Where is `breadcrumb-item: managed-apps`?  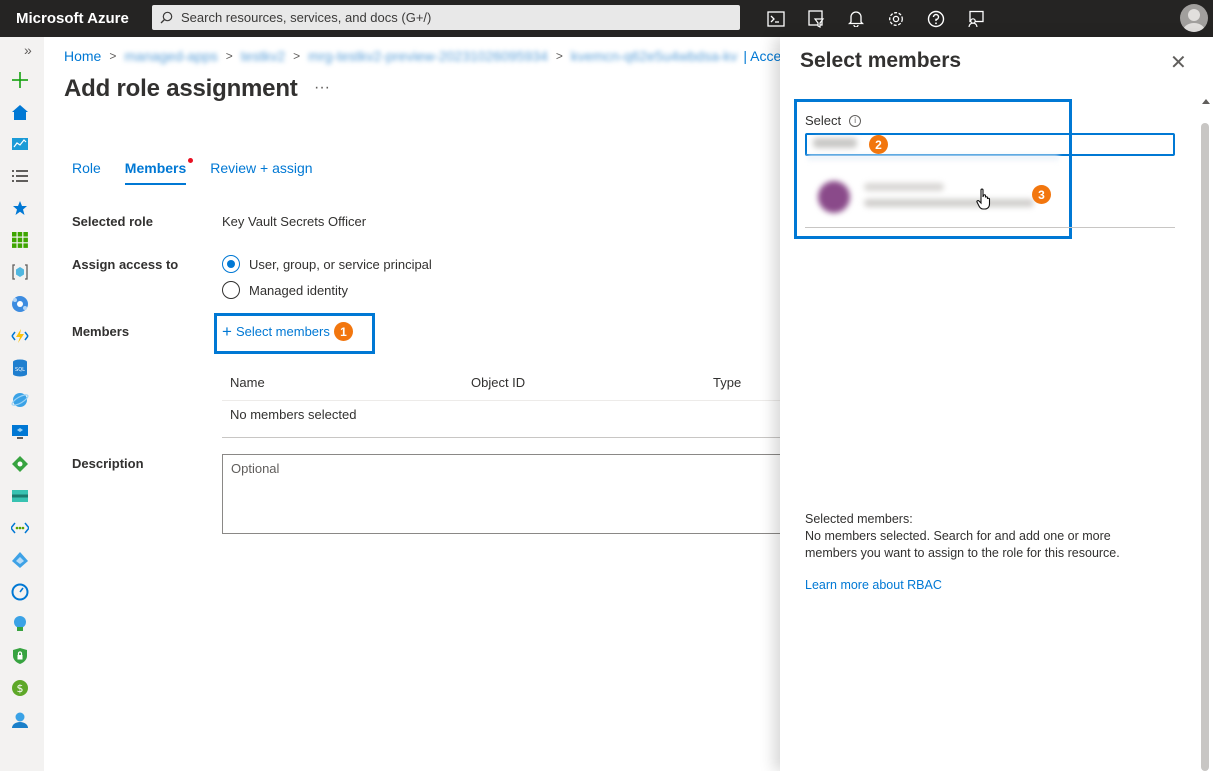
breadcrumb-item: managed-apps is located at coordinates (170, 56).